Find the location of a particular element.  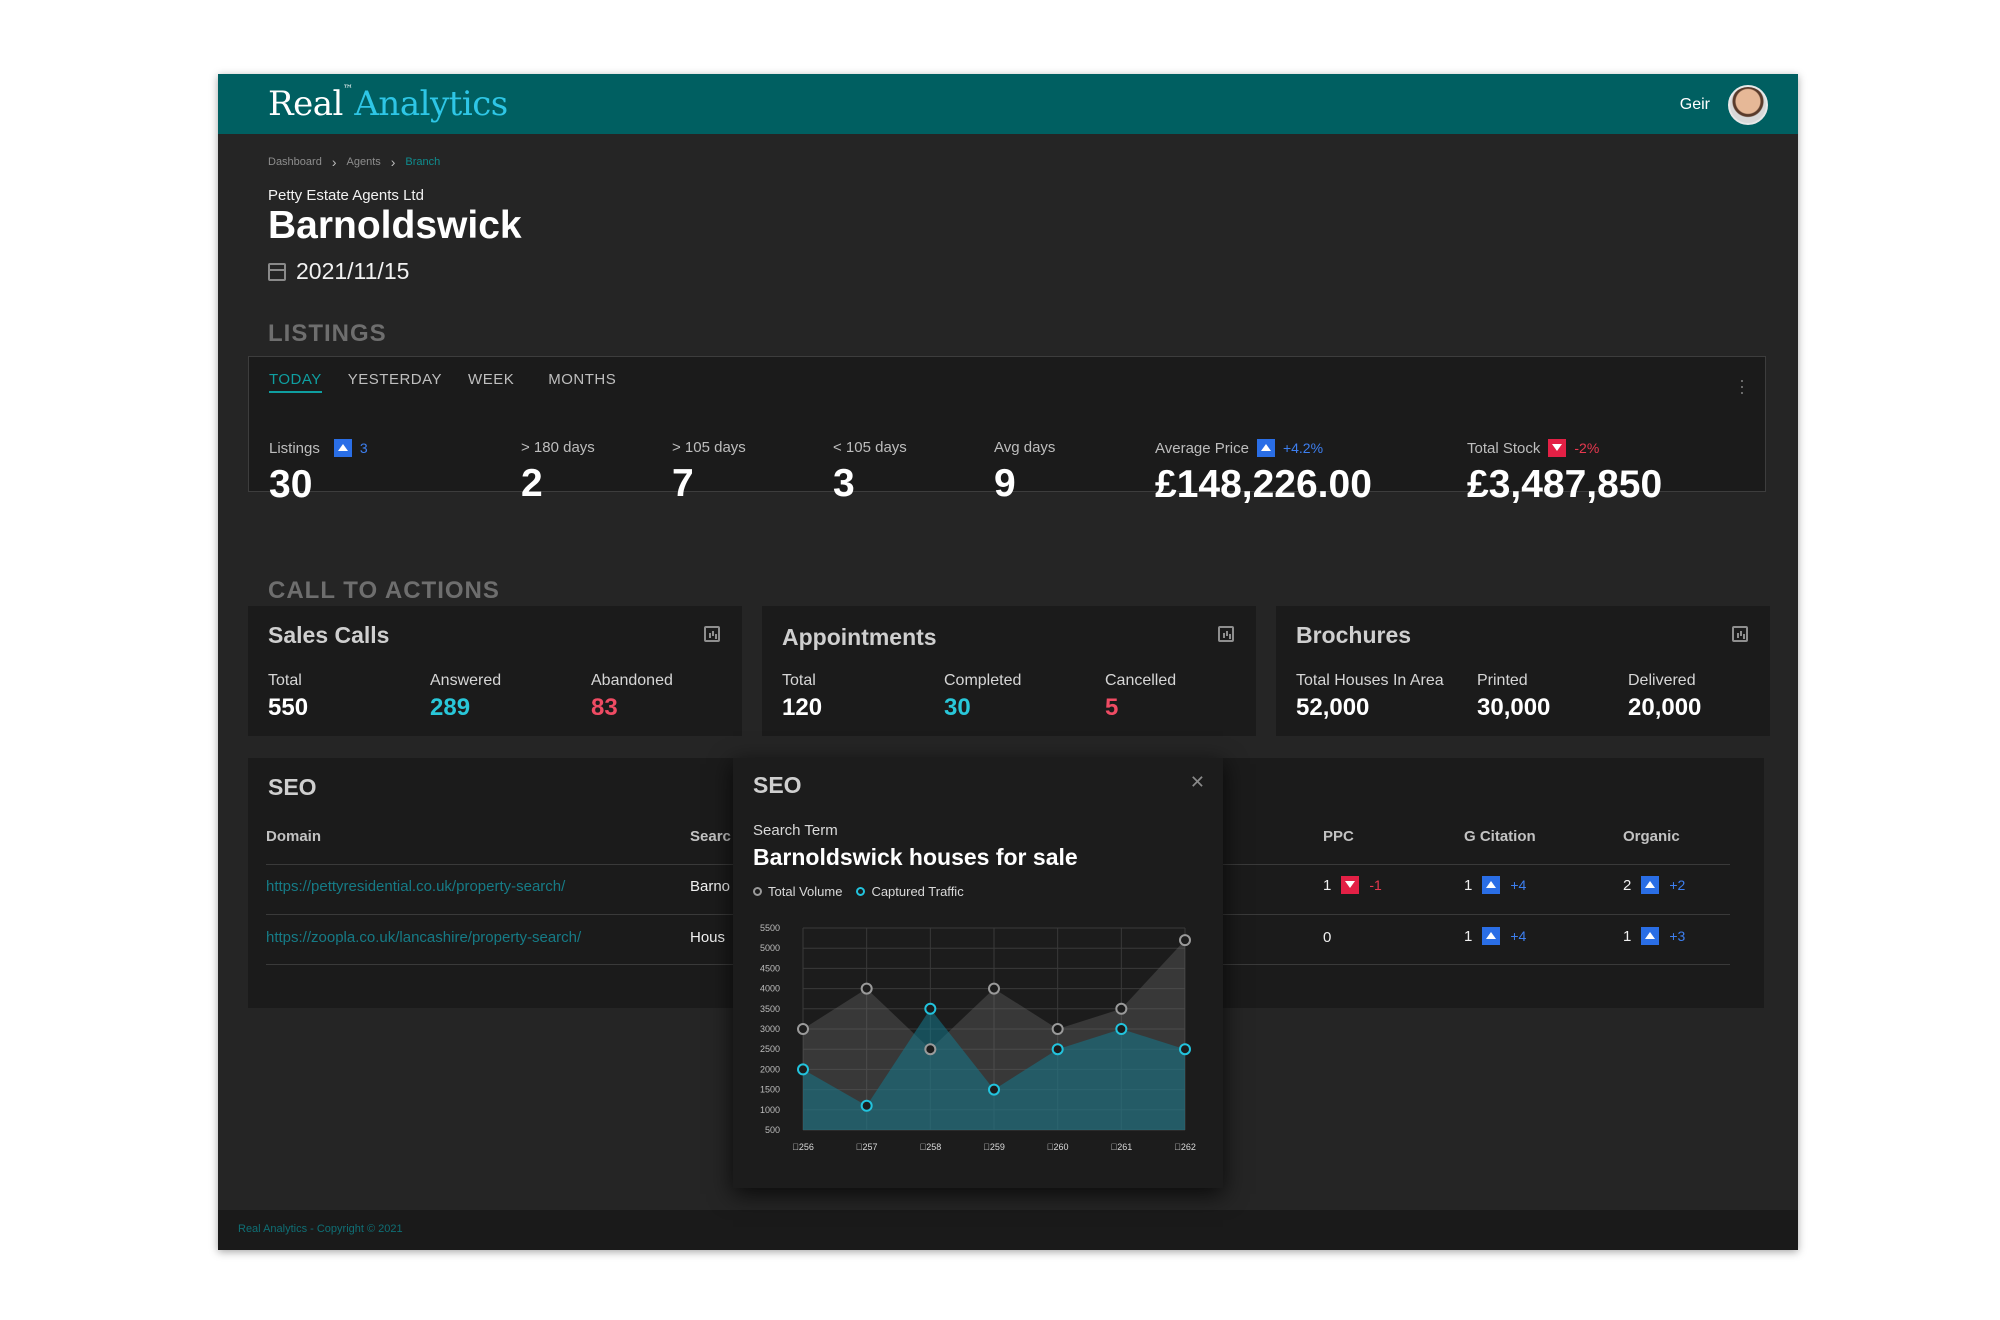

col-header-ppc: PPC is located at coordinates (1338, 836).